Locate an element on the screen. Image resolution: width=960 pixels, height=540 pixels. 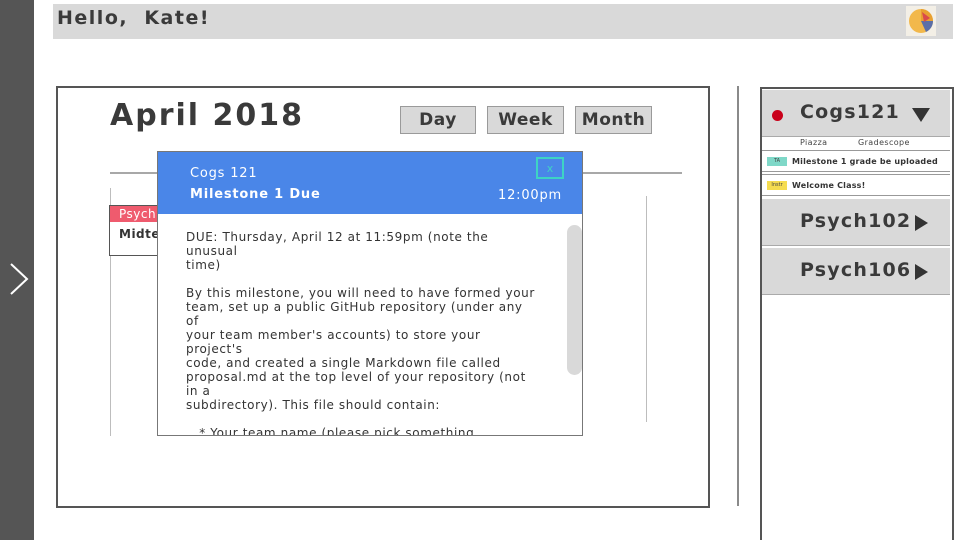
panel-divider is located at coordinates (738, 296).